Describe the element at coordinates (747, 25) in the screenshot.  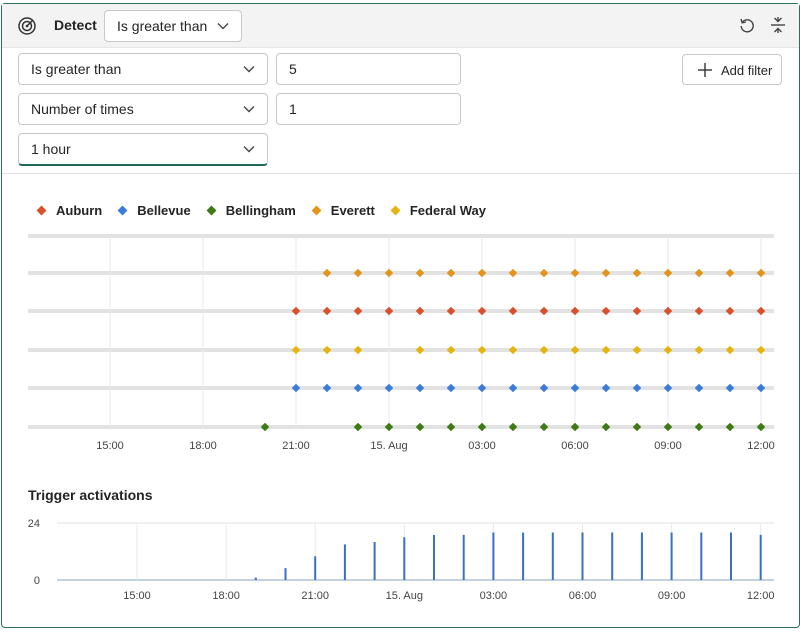
I see `reset-icon` at that location.